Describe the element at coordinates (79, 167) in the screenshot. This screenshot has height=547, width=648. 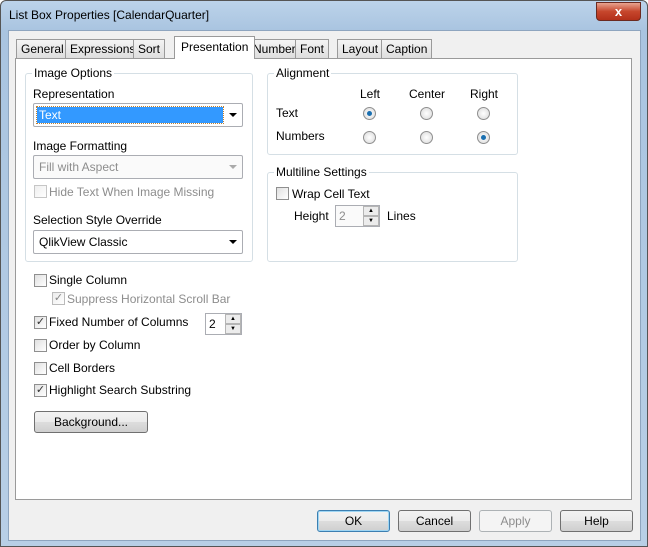
I see `image-formatting-value: Fill with Aspect` at that location.